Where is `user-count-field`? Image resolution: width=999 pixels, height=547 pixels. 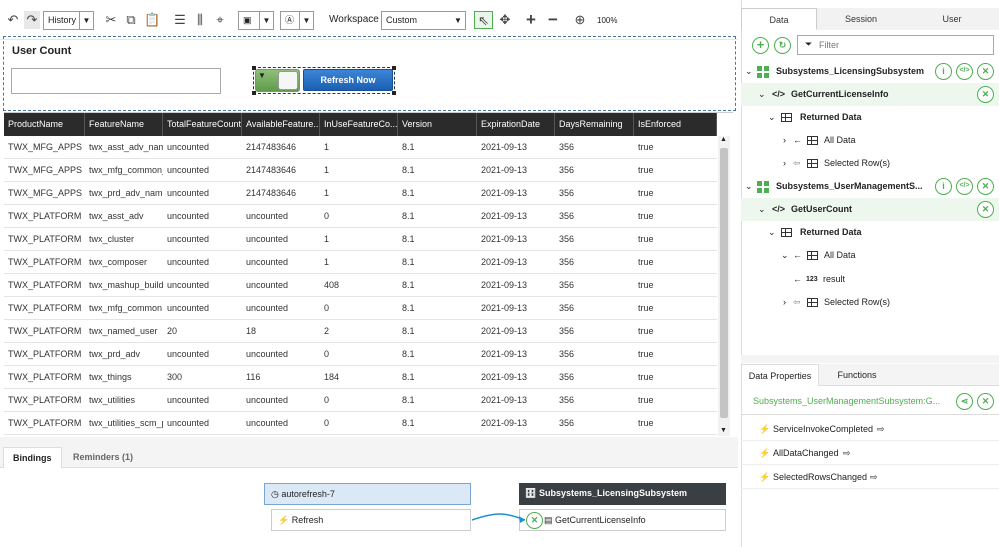 user-count-field is located at coordinates (116, 81).